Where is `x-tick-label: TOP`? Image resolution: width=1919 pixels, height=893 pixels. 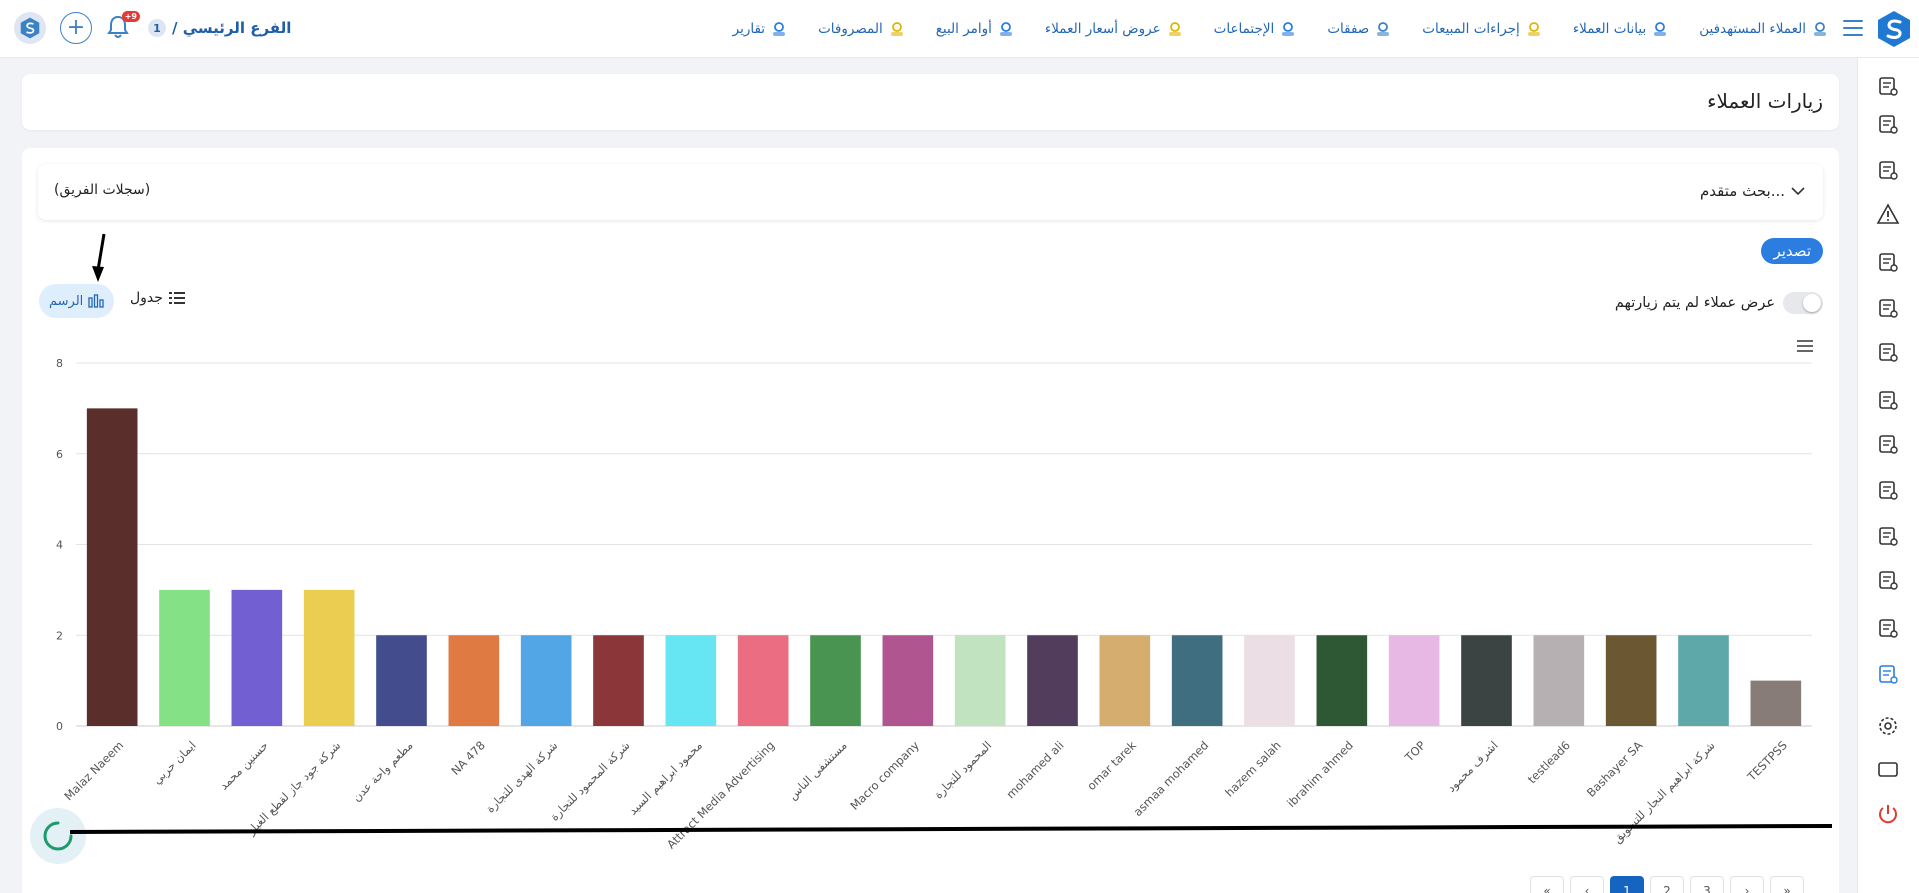
x-tick-label: TOP is located at coordinates (1414, 751).